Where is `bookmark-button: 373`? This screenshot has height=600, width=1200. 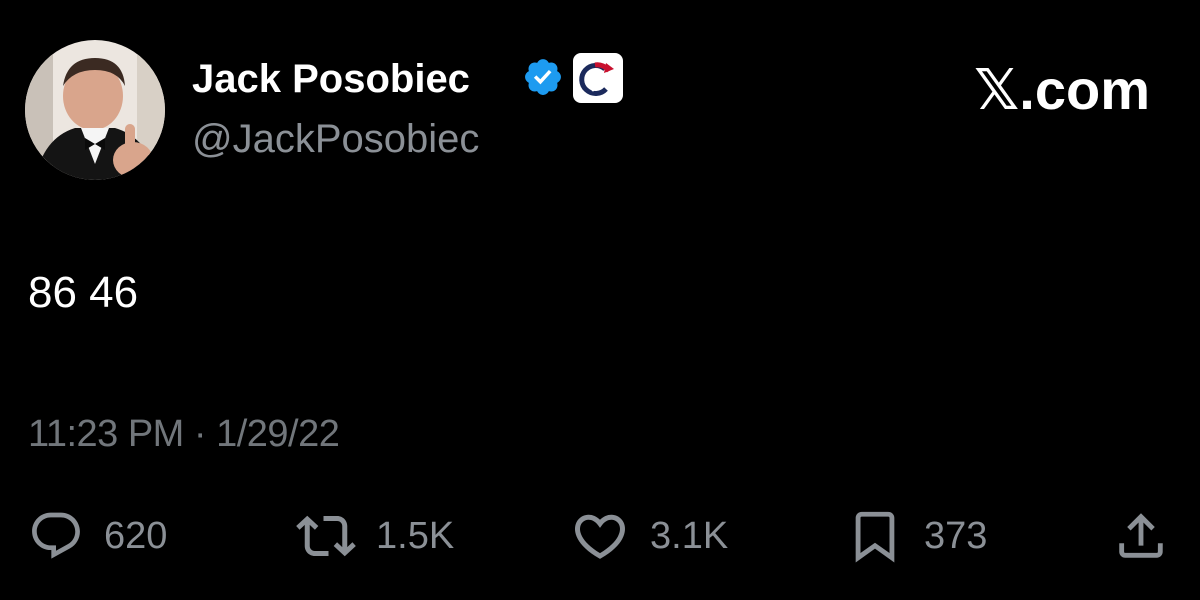 bookmark-button: 373 is located at coordinates (916, 536).